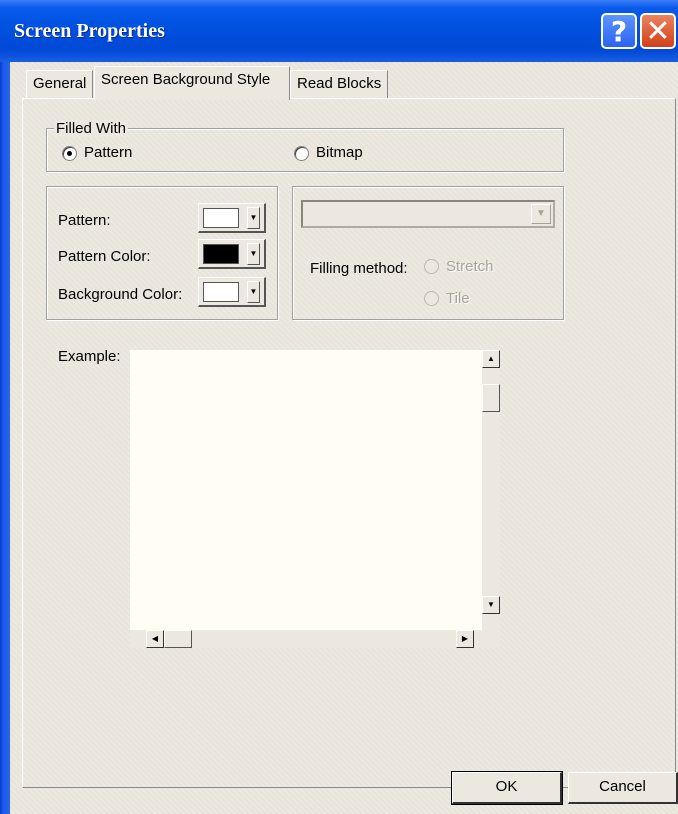 The width and height of the screenshot is (678, 814). Describe the element at coordinates (491, 359) in the screenshot. I see `scroll-up-icon: ▲` at that location.